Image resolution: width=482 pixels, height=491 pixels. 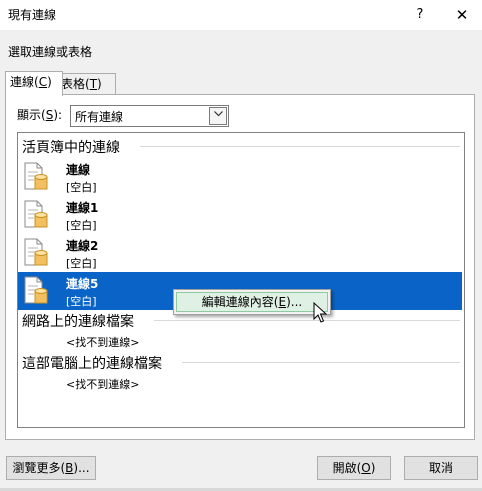 I want to click on edit-connection-properties-key: E, so click(x=282, y=302).